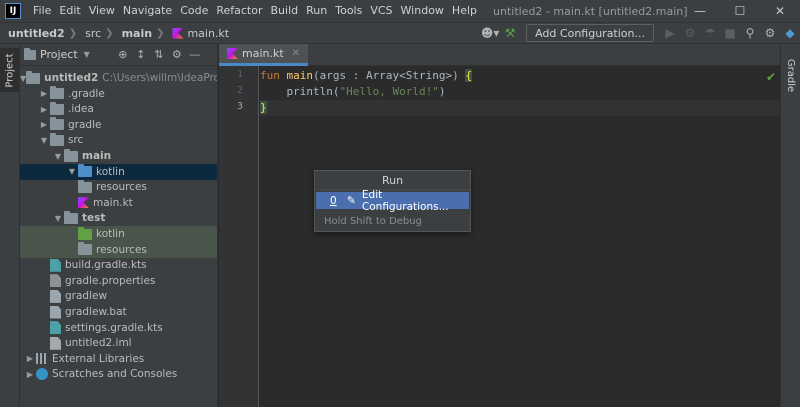 This screenshot has height=407, width=800. What do you see at coordinates (85, 171) in the screenshot?
I see `folder-blue-icon` at bounding box center [85, 171].